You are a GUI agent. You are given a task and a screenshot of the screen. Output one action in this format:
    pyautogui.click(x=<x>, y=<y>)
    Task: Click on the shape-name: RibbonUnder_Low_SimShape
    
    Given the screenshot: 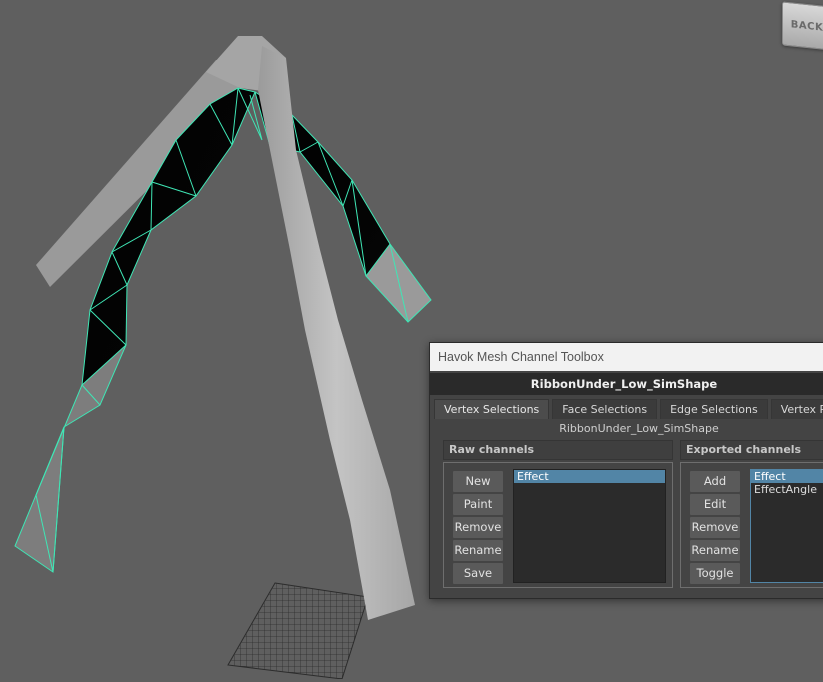 What is the action you would take?
    pyautogui.click(x=624, y=384)
    